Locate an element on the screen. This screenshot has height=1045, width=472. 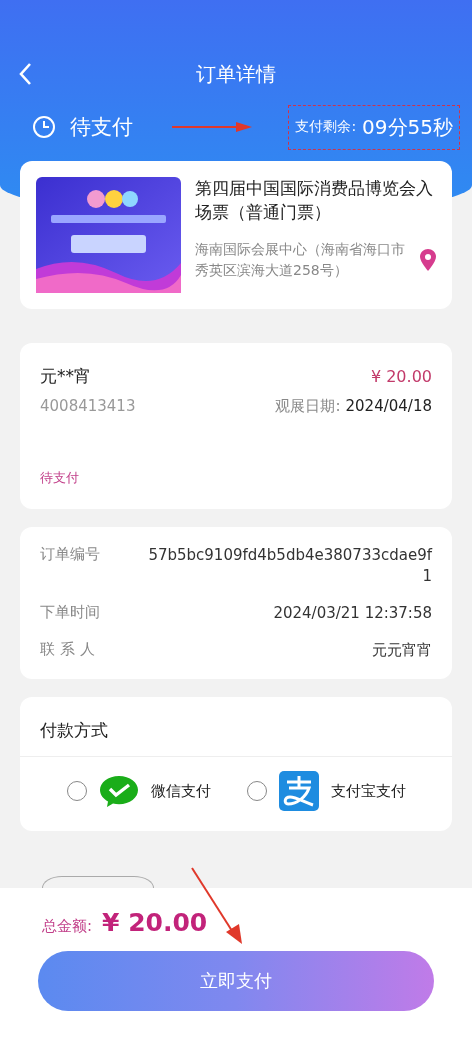
payment-method-label: 微信支付 is located at coordinates (180, 791).